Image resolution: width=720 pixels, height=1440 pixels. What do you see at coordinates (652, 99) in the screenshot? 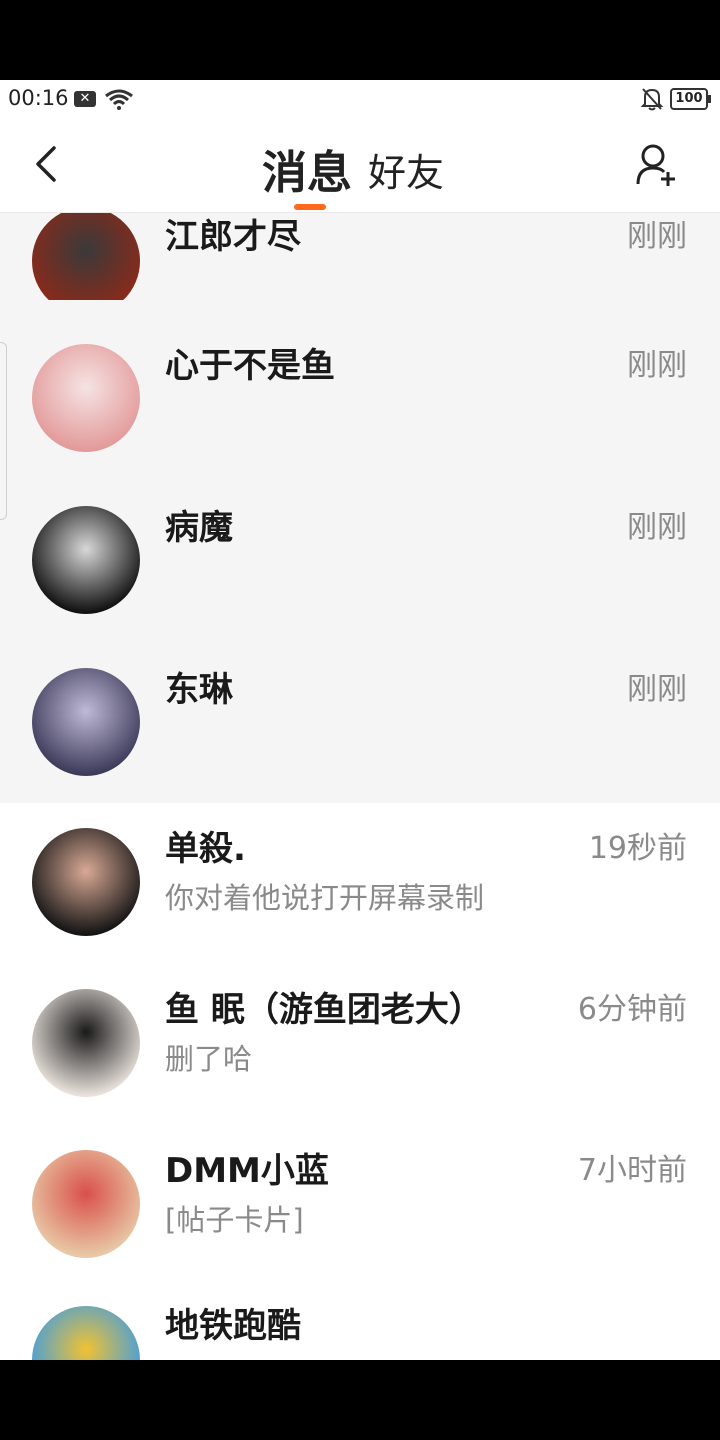
I see `silent-bell-icon` at bounding box center [652, 99].